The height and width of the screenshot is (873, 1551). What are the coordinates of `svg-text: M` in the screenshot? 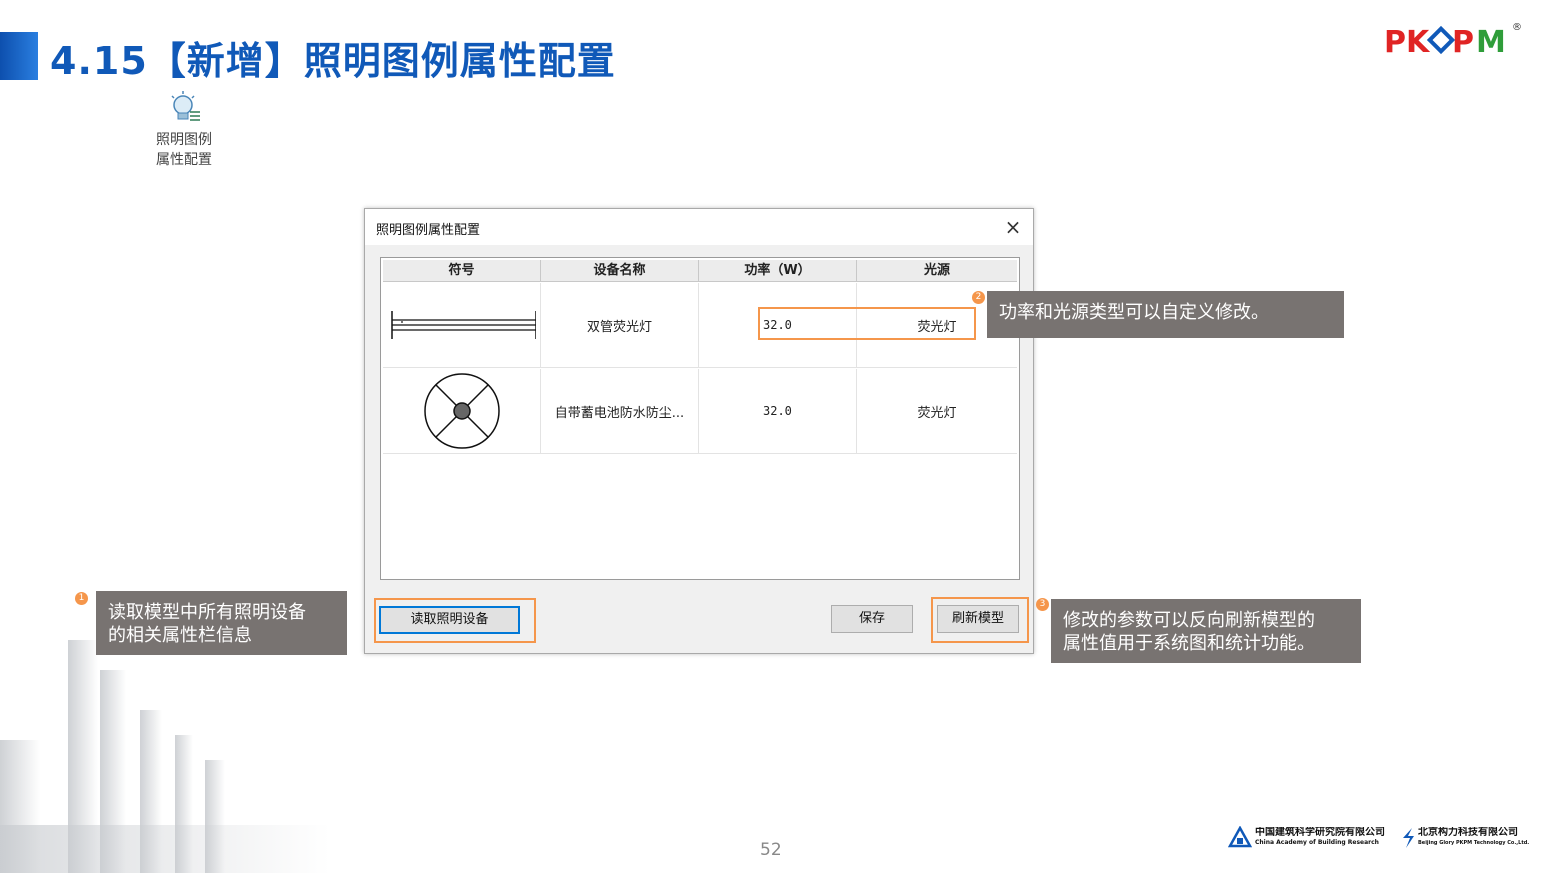 It's located at (1490, 41).